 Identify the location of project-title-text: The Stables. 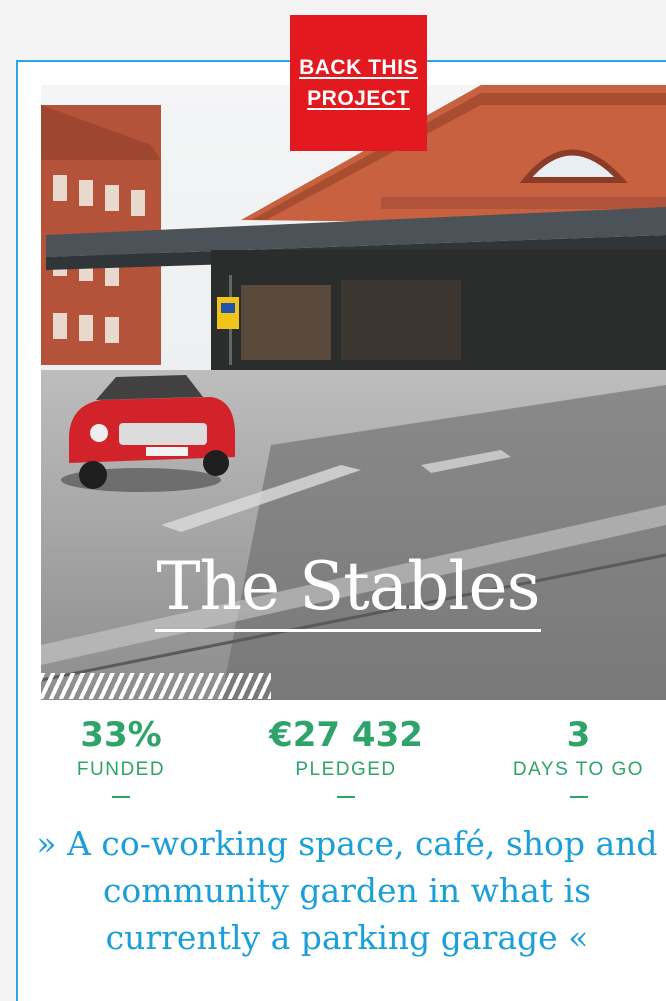
(348, 588).